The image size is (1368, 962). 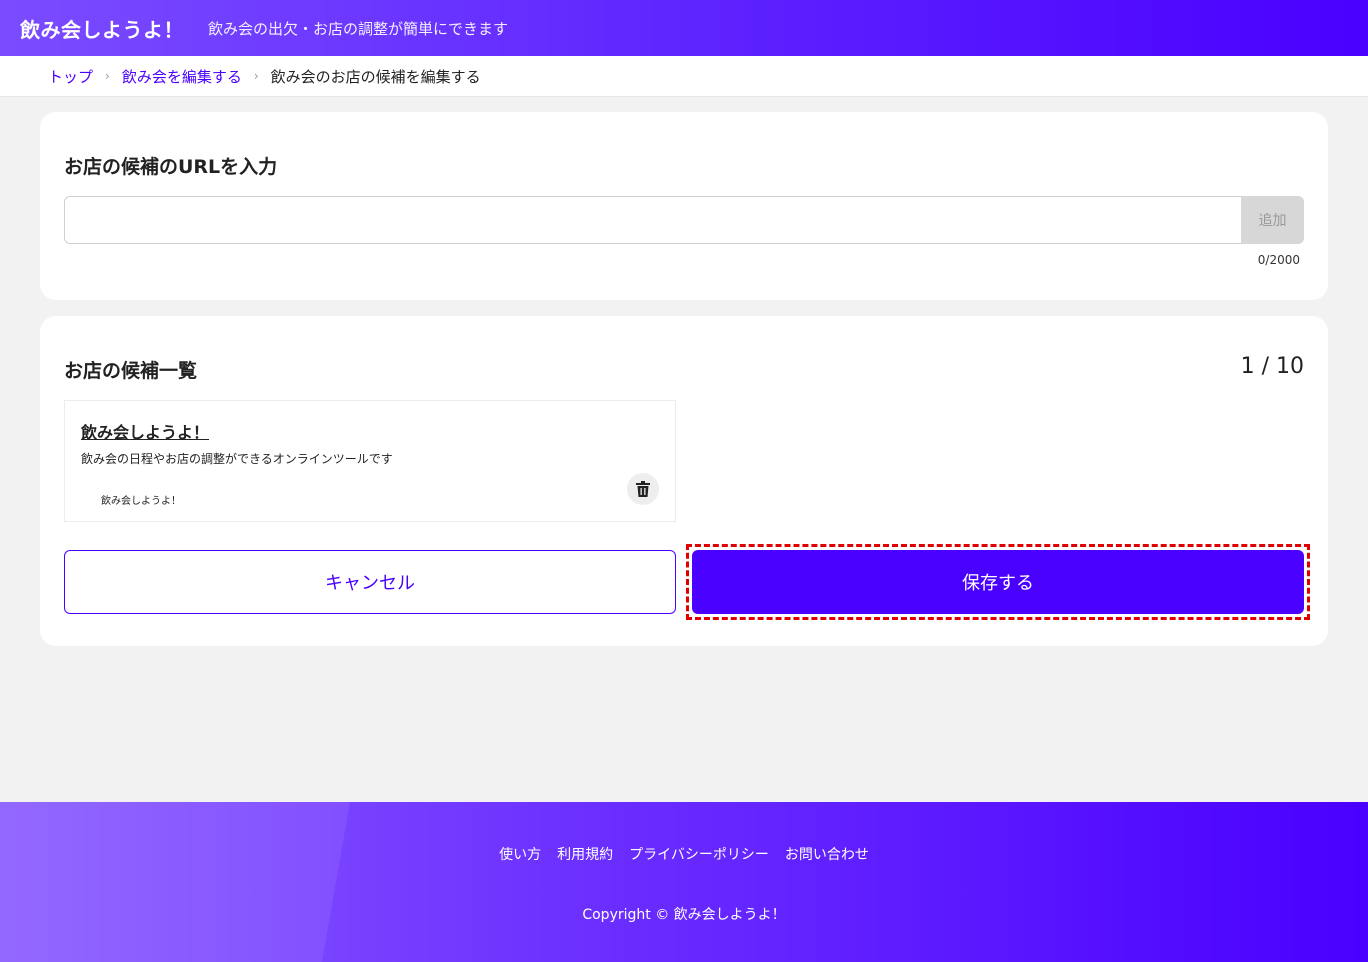 I want to click on footer-links: 使い方 利用規約 プライバシーポリシー お問い合わせ, so click(x=684, y=854).